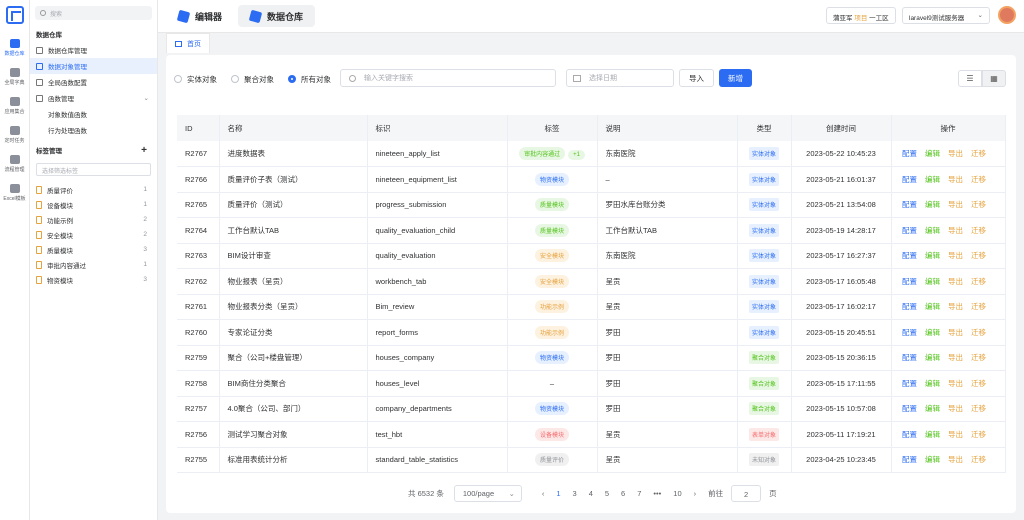  I want to click on page-number: 4, so click(591, 493).